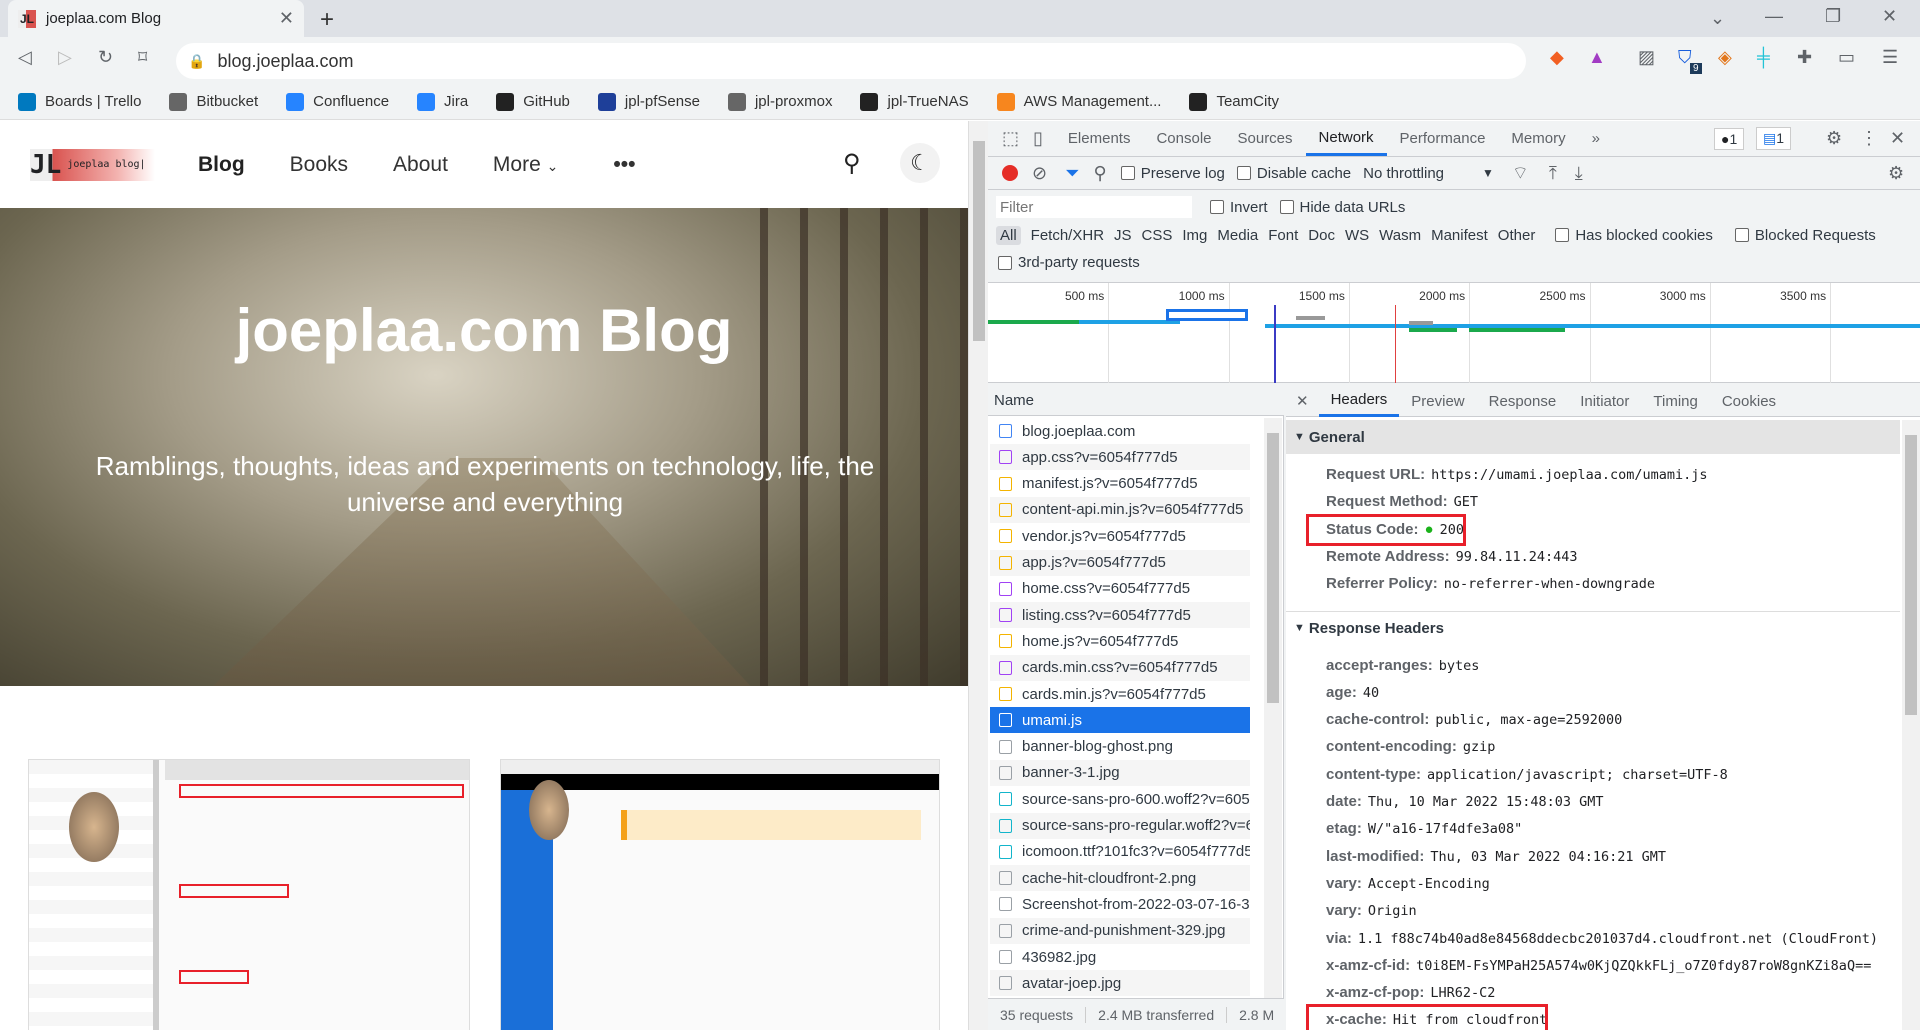 The image size is (1920, 1030). What do you see at coordinates (1120, 747) in the screenshot?
I see `request-row: banner-blog-ghost.png` at bounding box center [1120, 747].